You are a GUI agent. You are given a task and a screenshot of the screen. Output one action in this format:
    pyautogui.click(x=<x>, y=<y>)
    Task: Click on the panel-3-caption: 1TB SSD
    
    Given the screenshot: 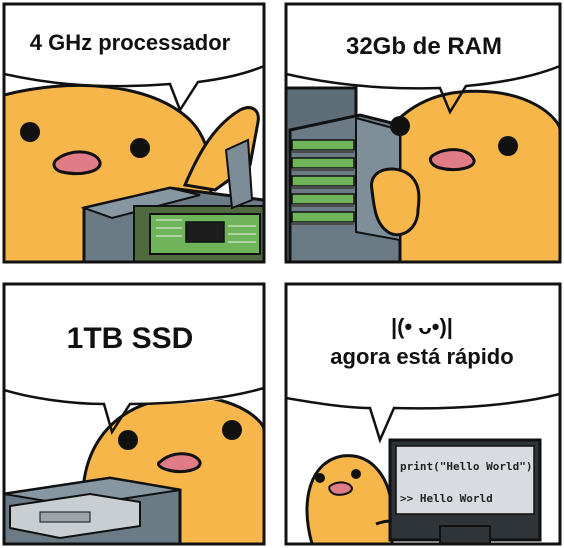 What is the action you would take?
    pyautogui.click(x=130, y=338)
    